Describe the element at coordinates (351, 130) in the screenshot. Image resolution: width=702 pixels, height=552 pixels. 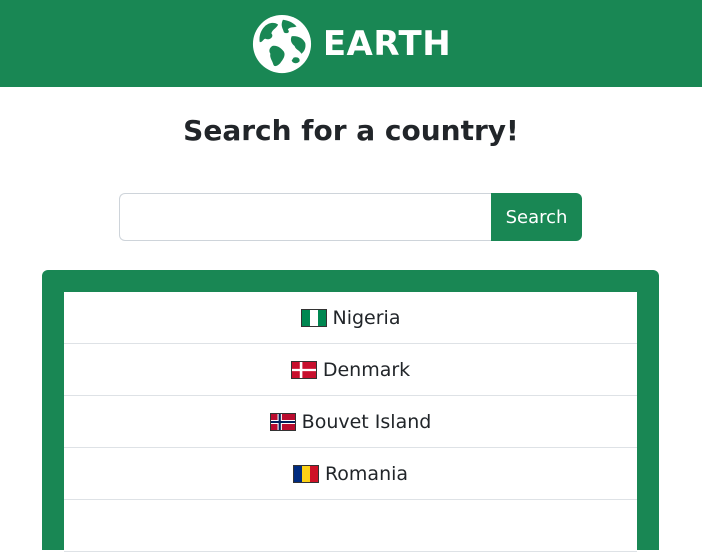
I see `page-title: Search for a country!` at that location.